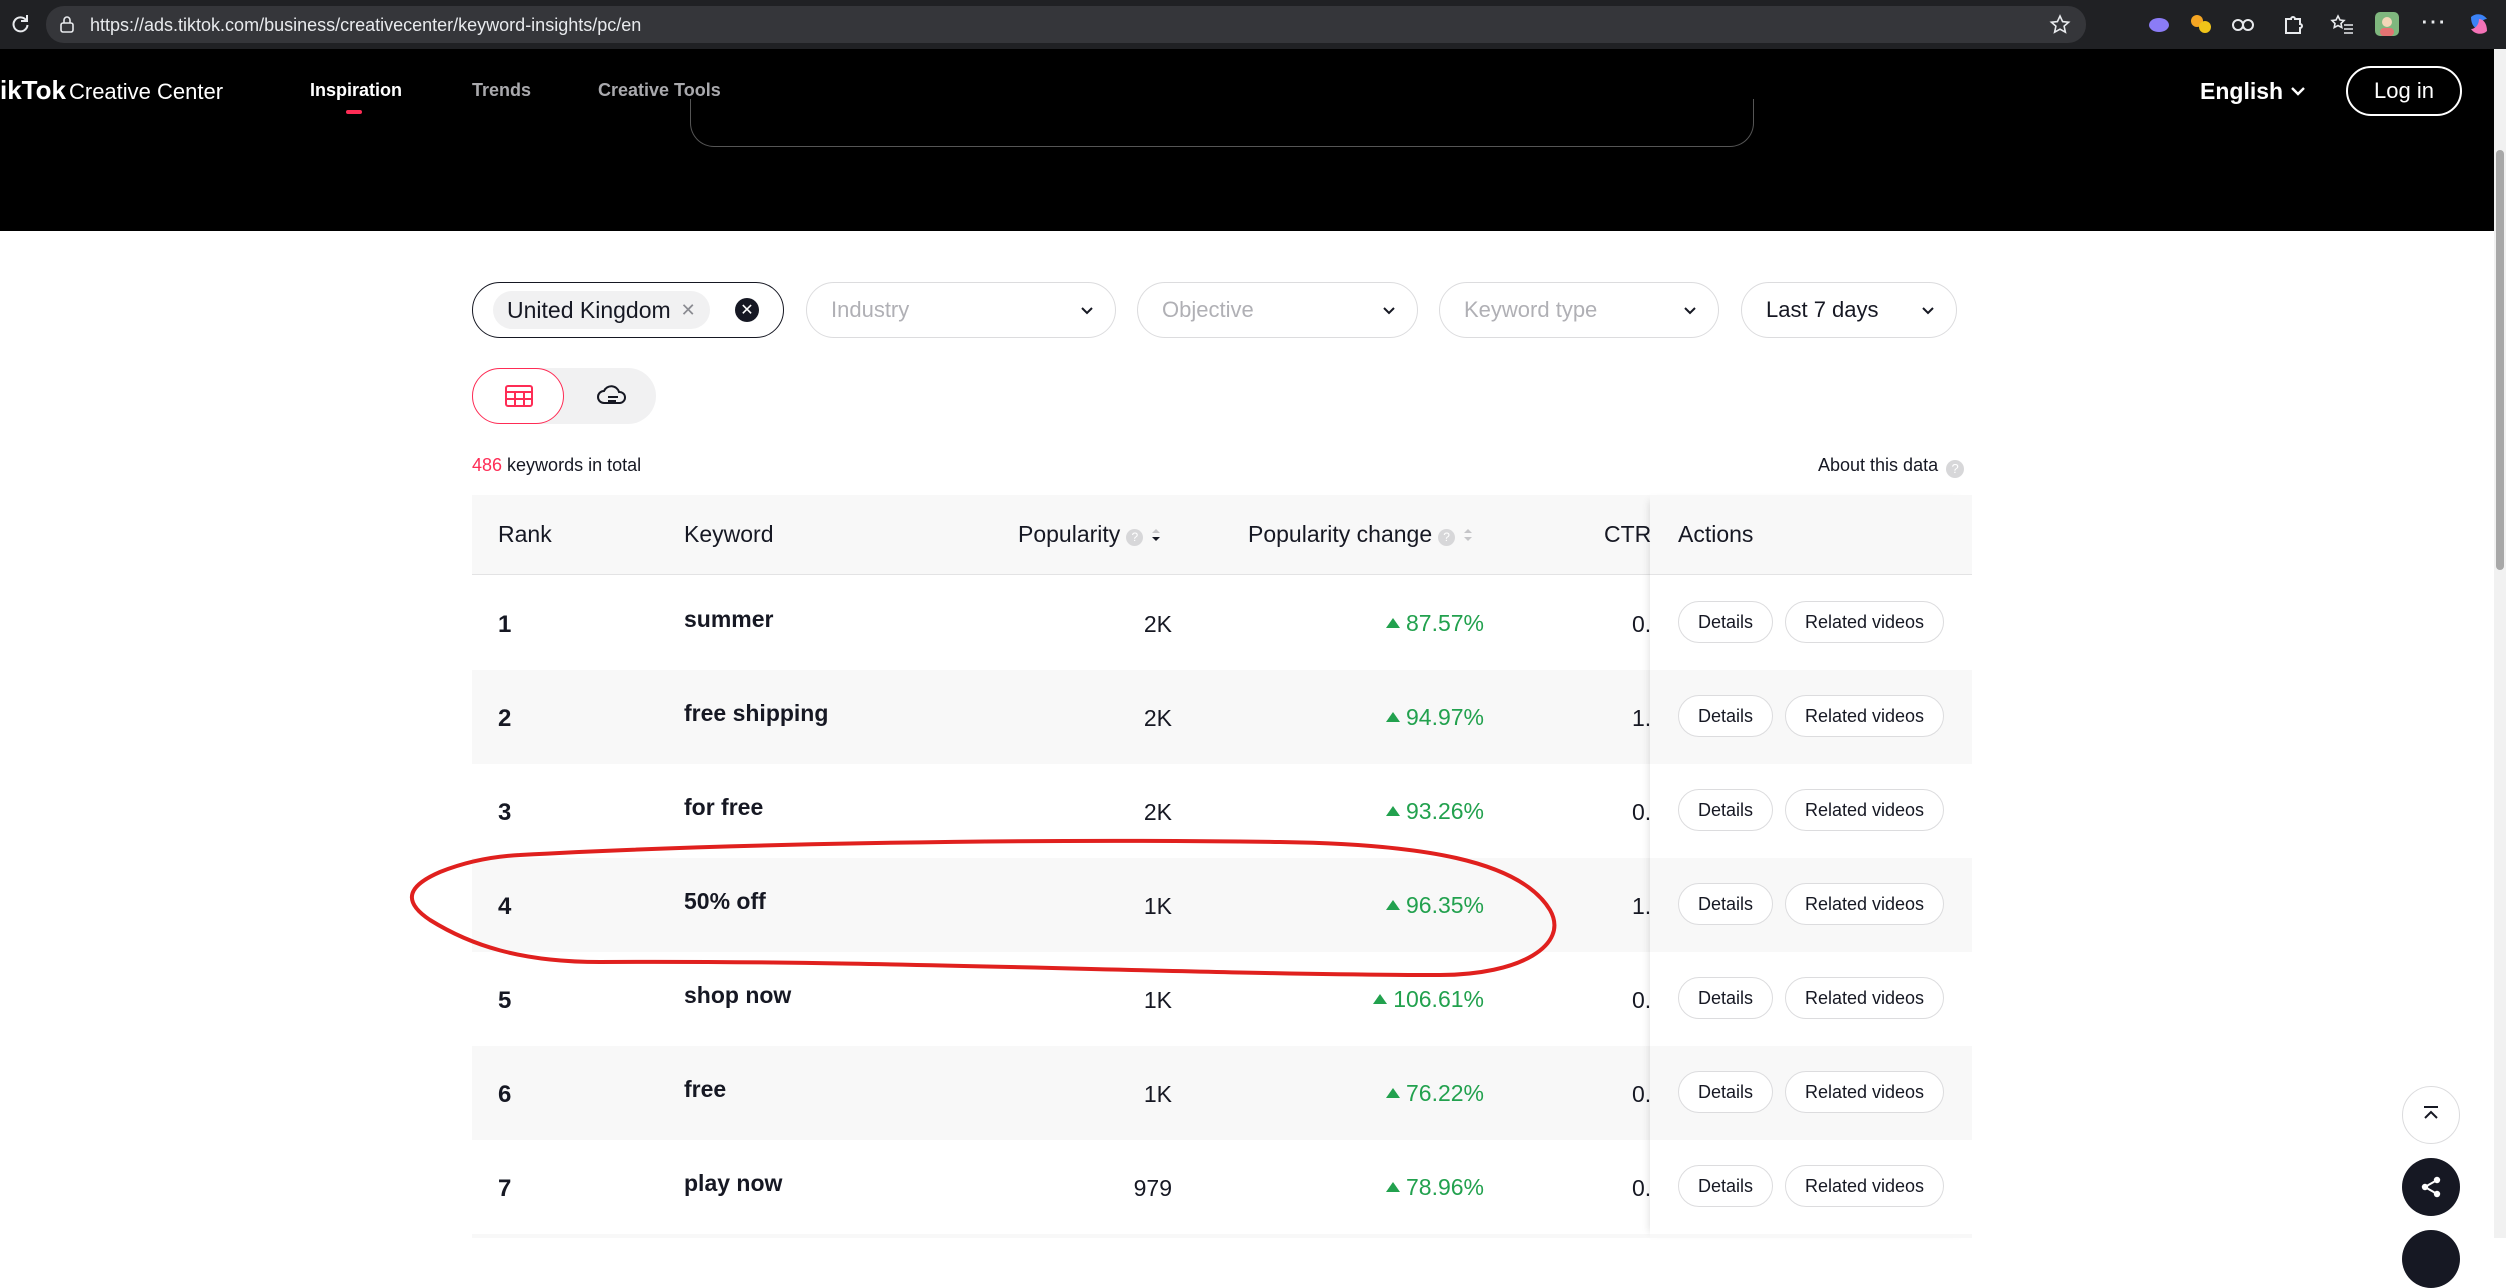 This screenshot has width=2506, height=1288. Describe the element at coordinates (1628, 534) in the screenshot. I see `header-ctr: CTR` at that location.